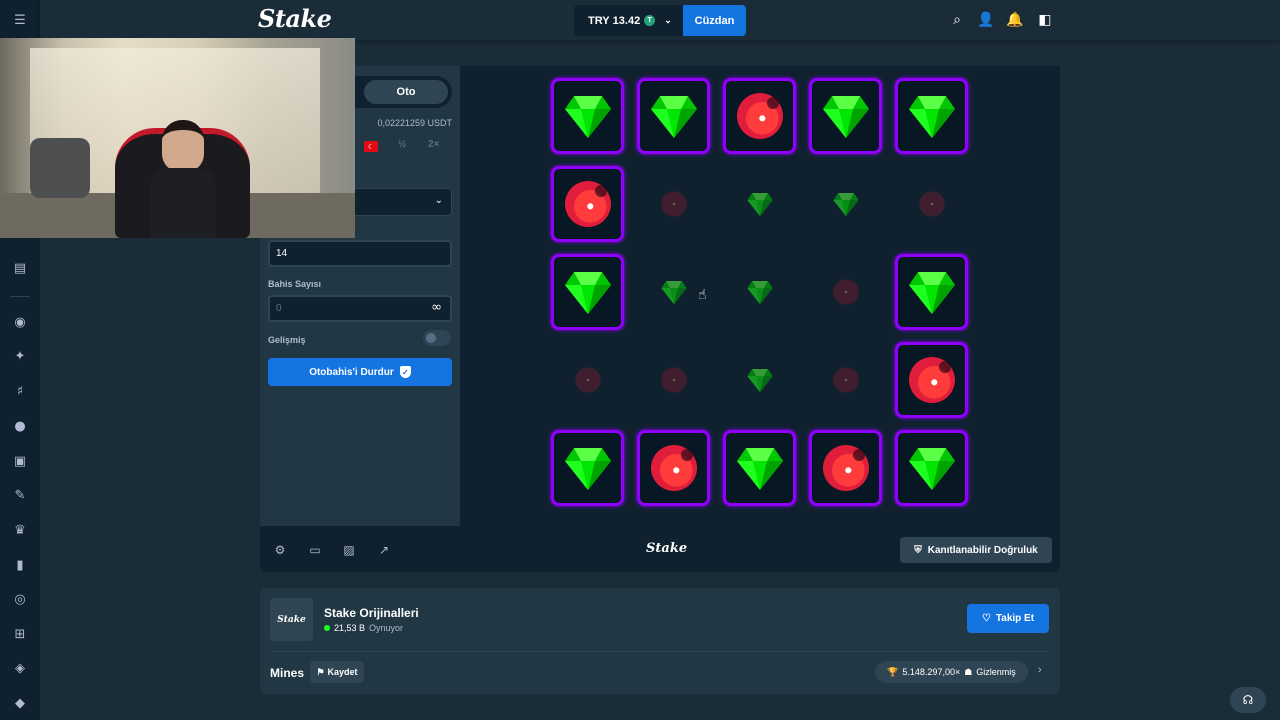 The image size is (1280, 720). What do you see at coordinates (918, 550) in the screenshot?
I see `shield-check-icon: ⛨` at bounding box center [918, 550].